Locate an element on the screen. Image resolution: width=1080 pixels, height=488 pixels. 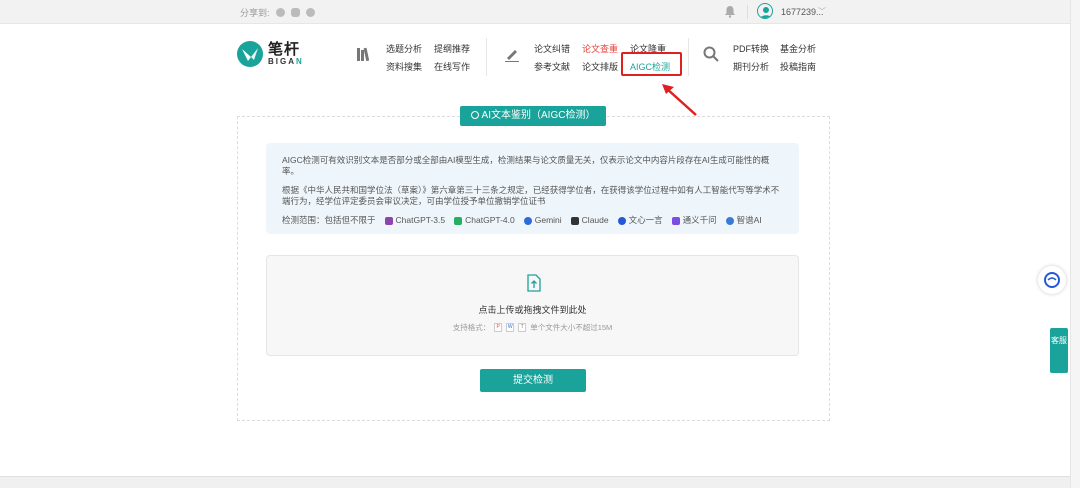
nav-references: 参考文献 is located at coordinates (552, 67).